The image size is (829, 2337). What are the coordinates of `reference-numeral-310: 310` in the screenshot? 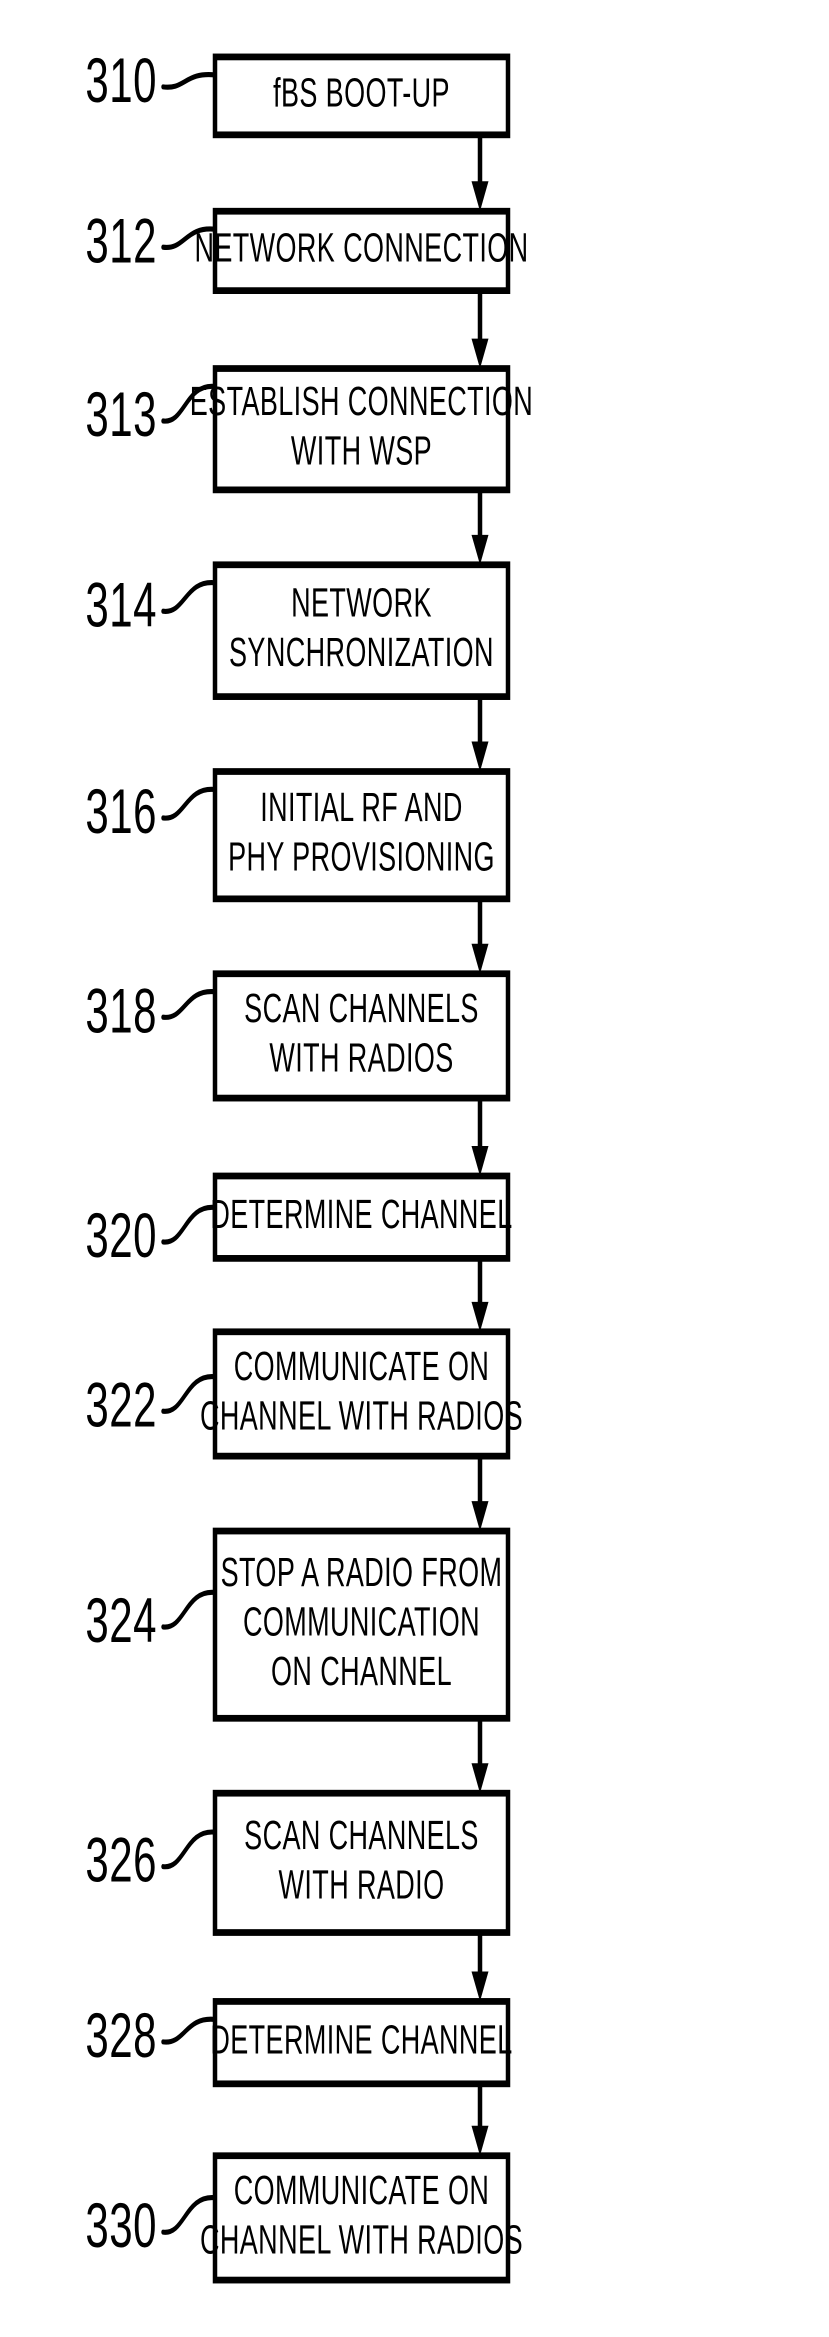 It's located at (121, 81).